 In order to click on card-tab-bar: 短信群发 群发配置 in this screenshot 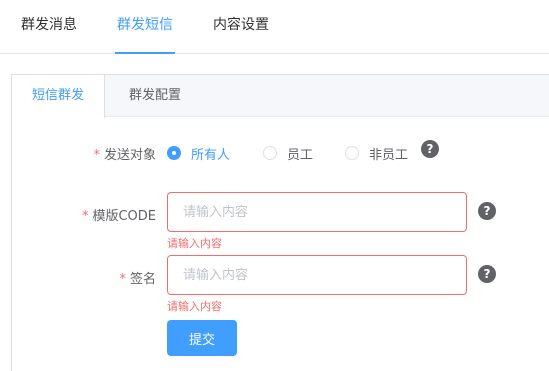, I will do `click(280, 96)`.